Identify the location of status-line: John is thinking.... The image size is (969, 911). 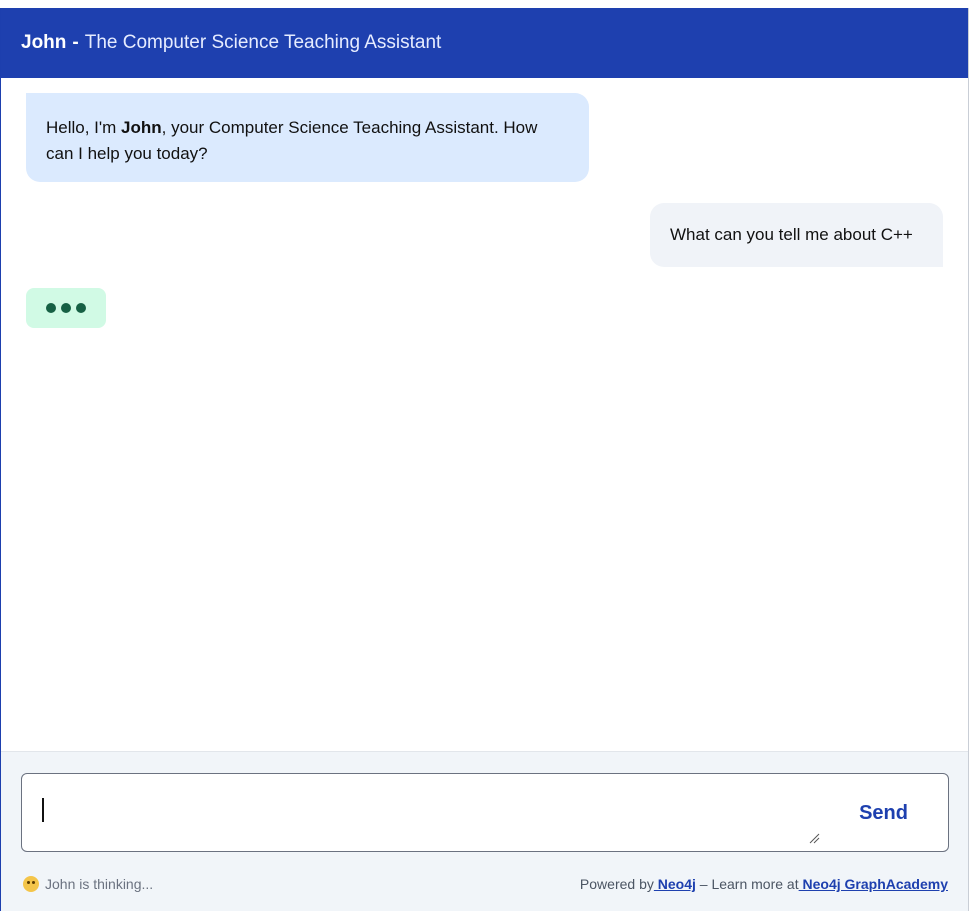
(88, 884).